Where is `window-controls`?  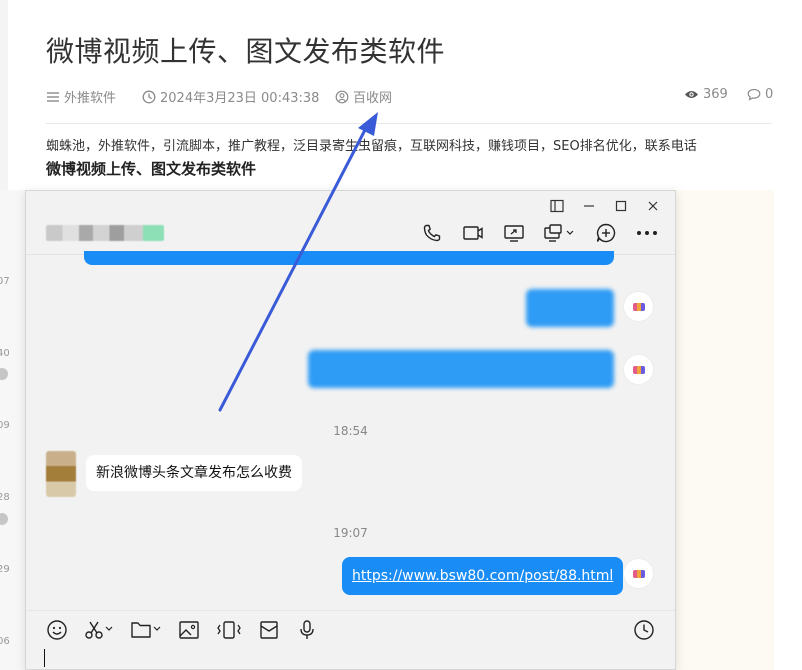
window-controls is located at coordinates (605, 206).